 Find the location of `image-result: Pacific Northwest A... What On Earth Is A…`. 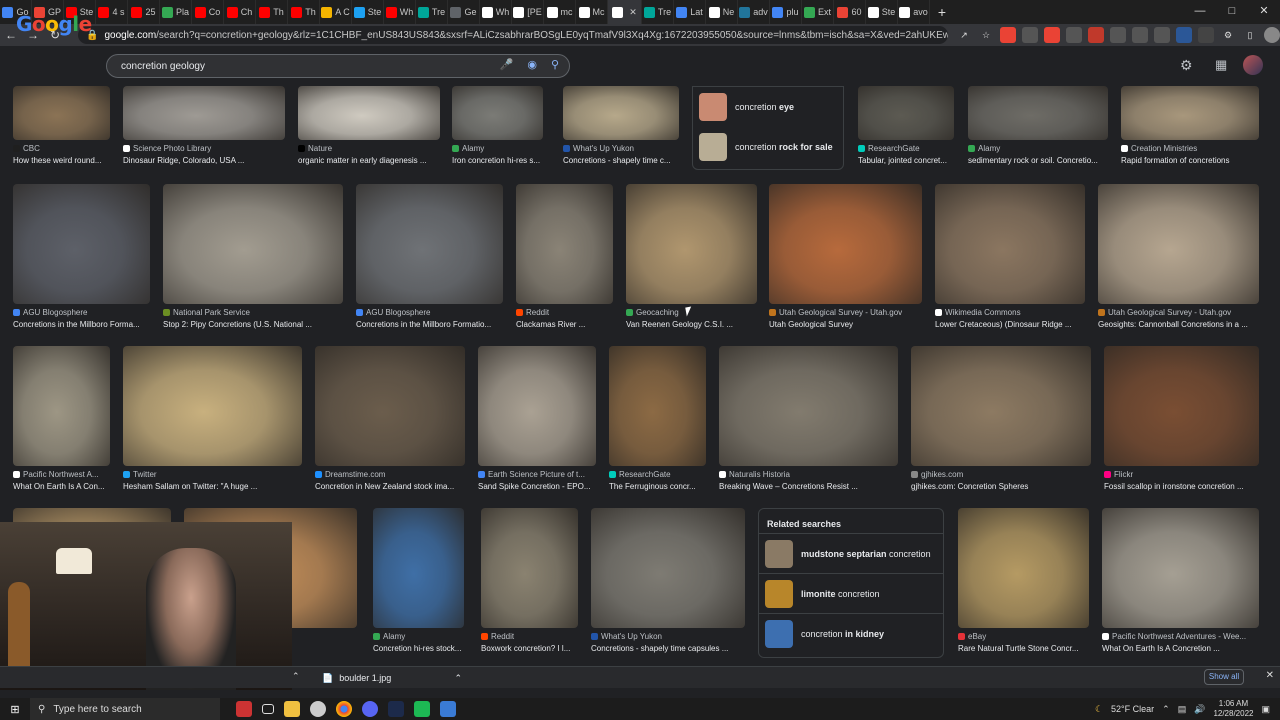

image-result: Pacific Northwest A... What On Earth Is A… is located at coordinates (61, 418).